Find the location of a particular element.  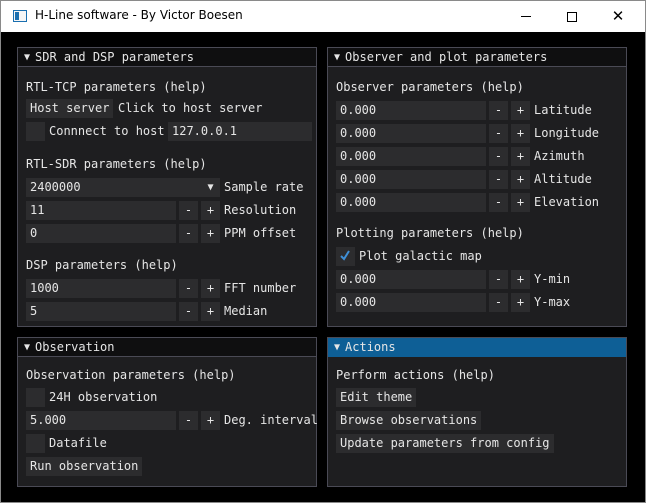

ymax-increment-button: + is located at coordinates (520, 302).